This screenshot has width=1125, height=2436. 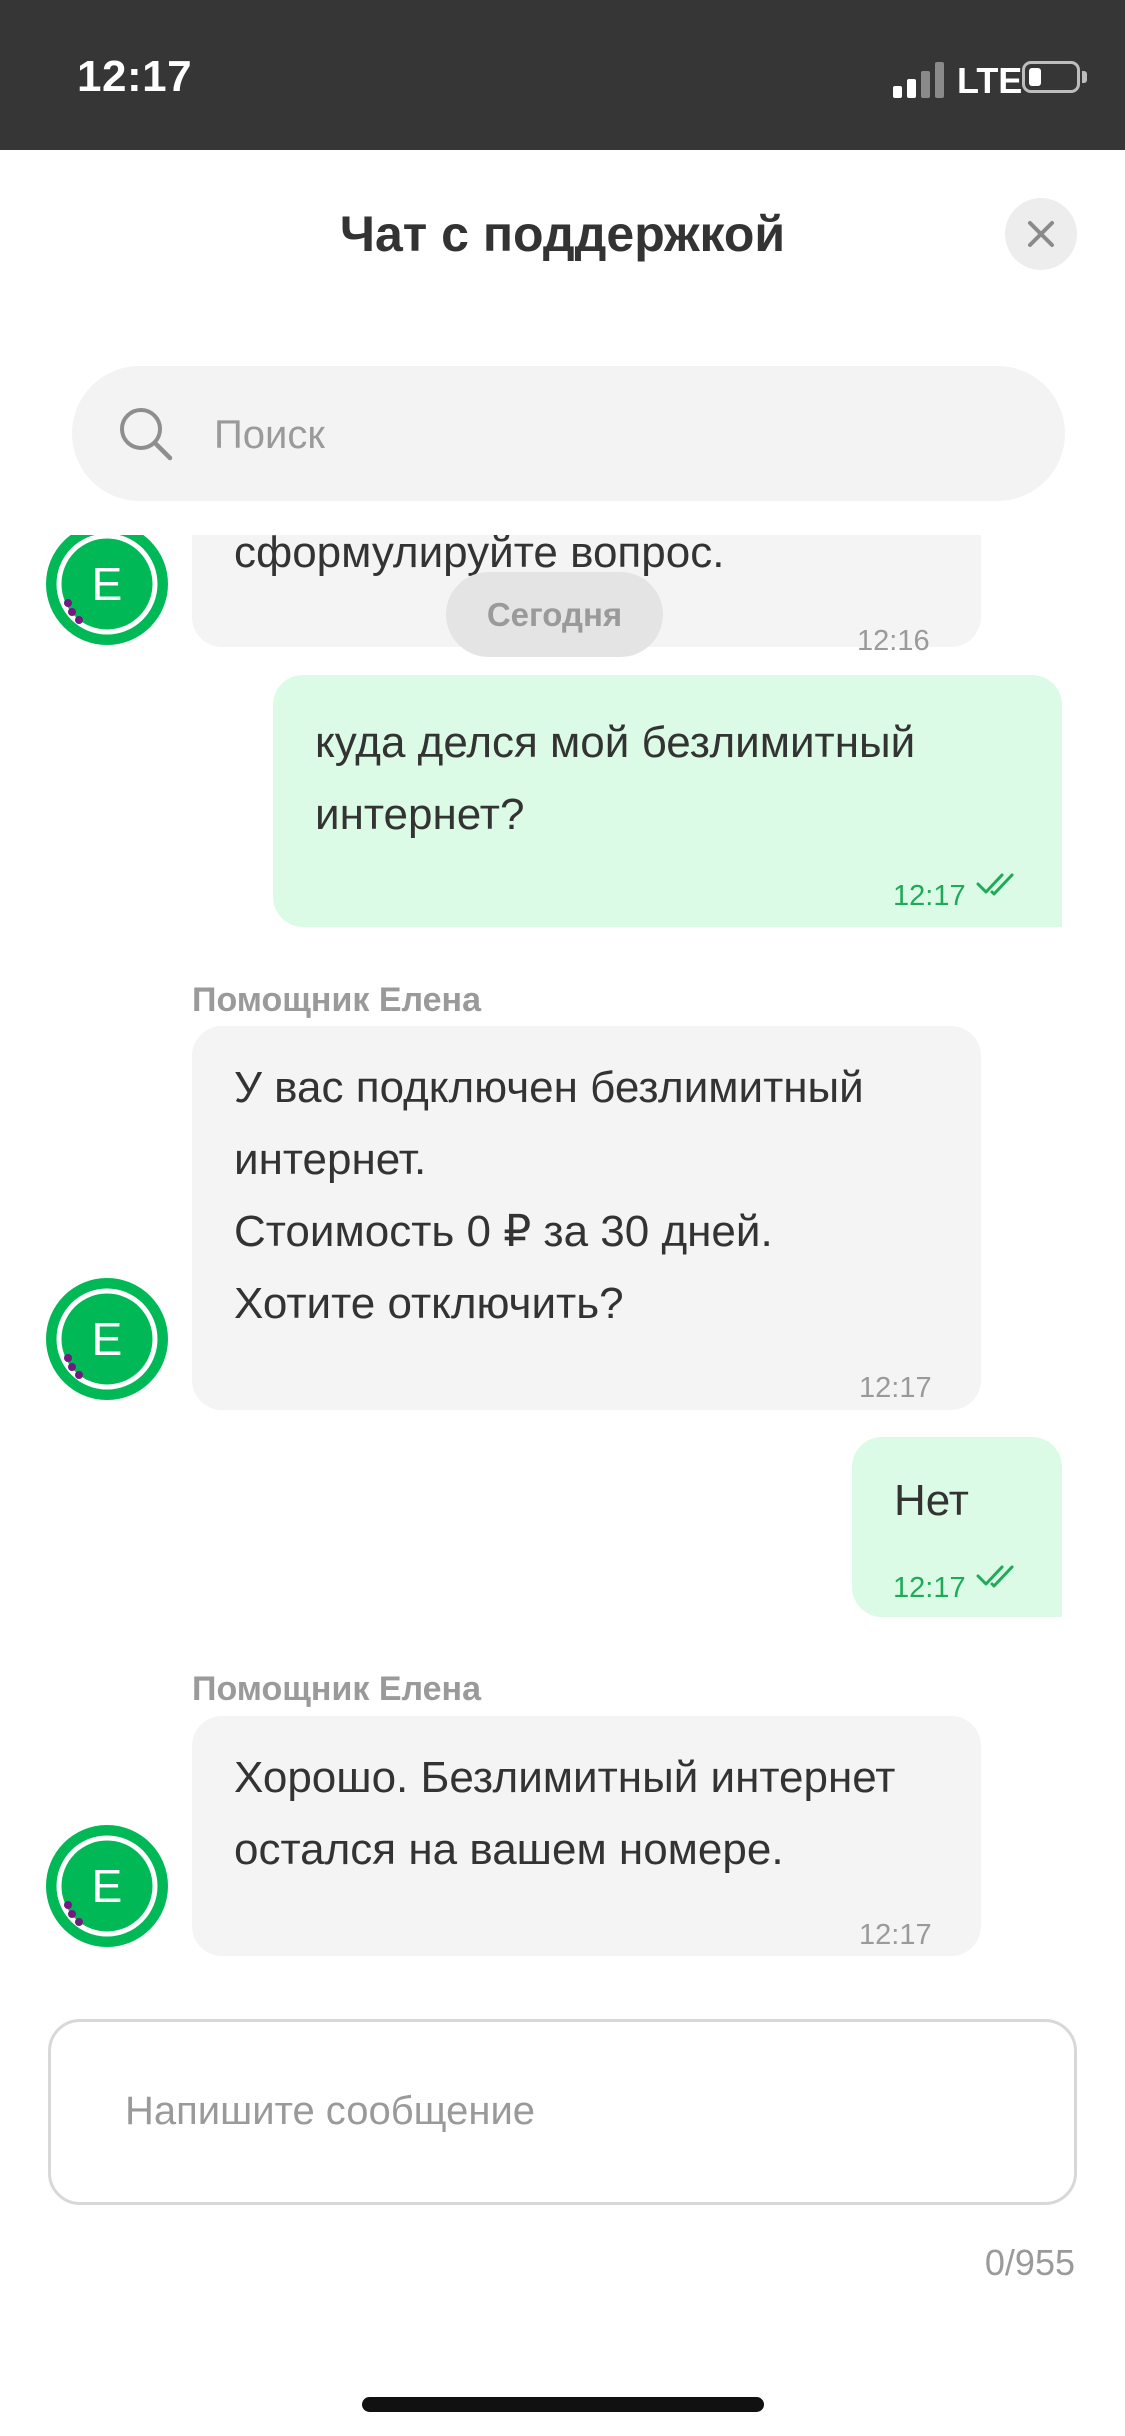 What do you see at coordinates (135, 76) in the screenshot?
I see `status-time: 12:17` at bounding box center [135, 76].